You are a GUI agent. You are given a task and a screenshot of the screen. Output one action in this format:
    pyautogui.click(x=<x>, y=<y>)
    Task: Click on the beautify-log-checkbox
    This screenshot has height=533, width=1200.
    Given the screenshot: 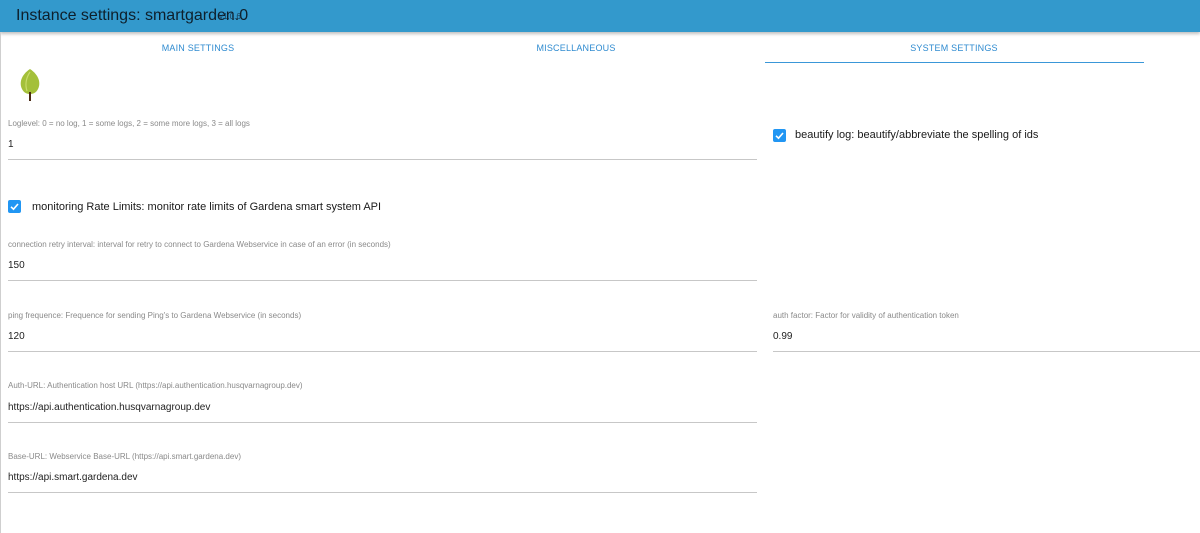 What is the action you would take?
    pyautogui.click(x=779, y=135)
    